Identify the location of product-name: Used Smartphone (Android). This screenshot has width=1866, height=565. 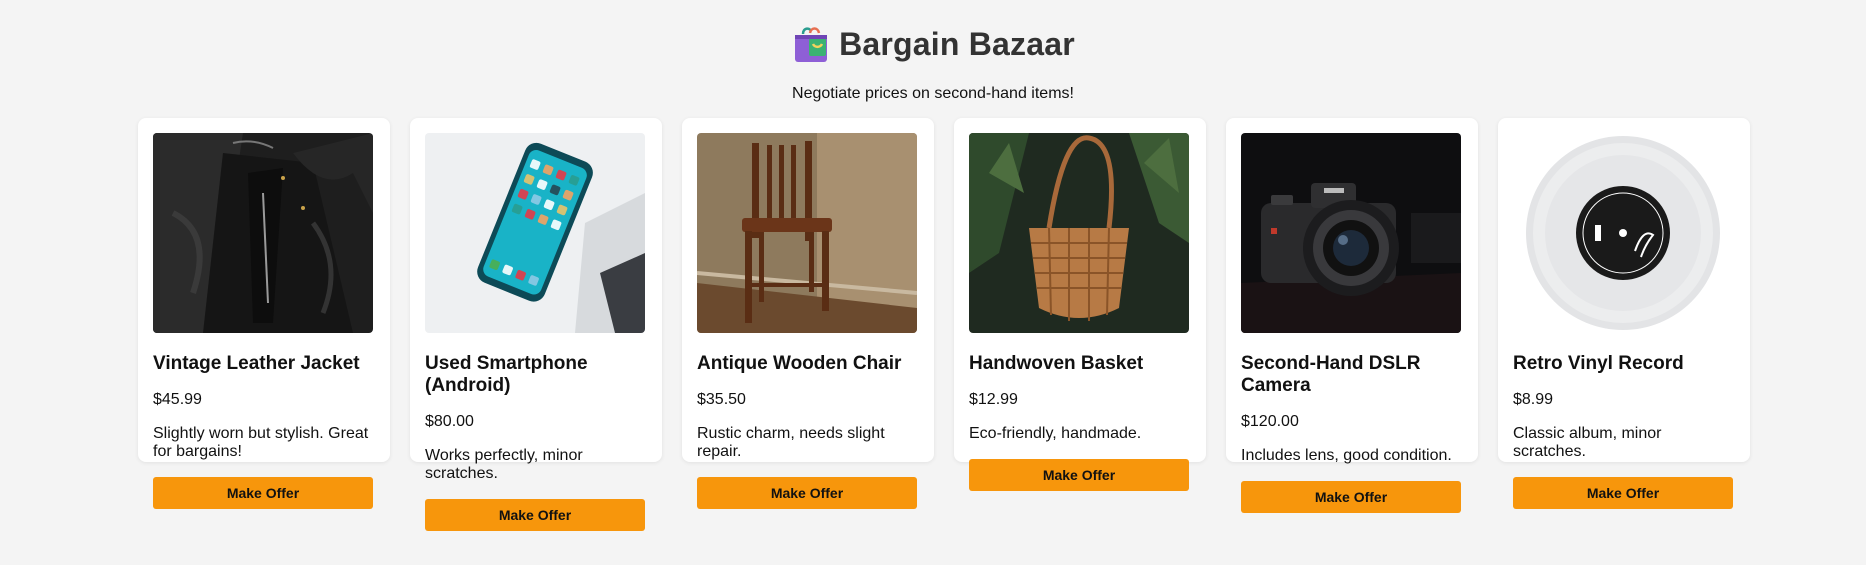
(506, 374).